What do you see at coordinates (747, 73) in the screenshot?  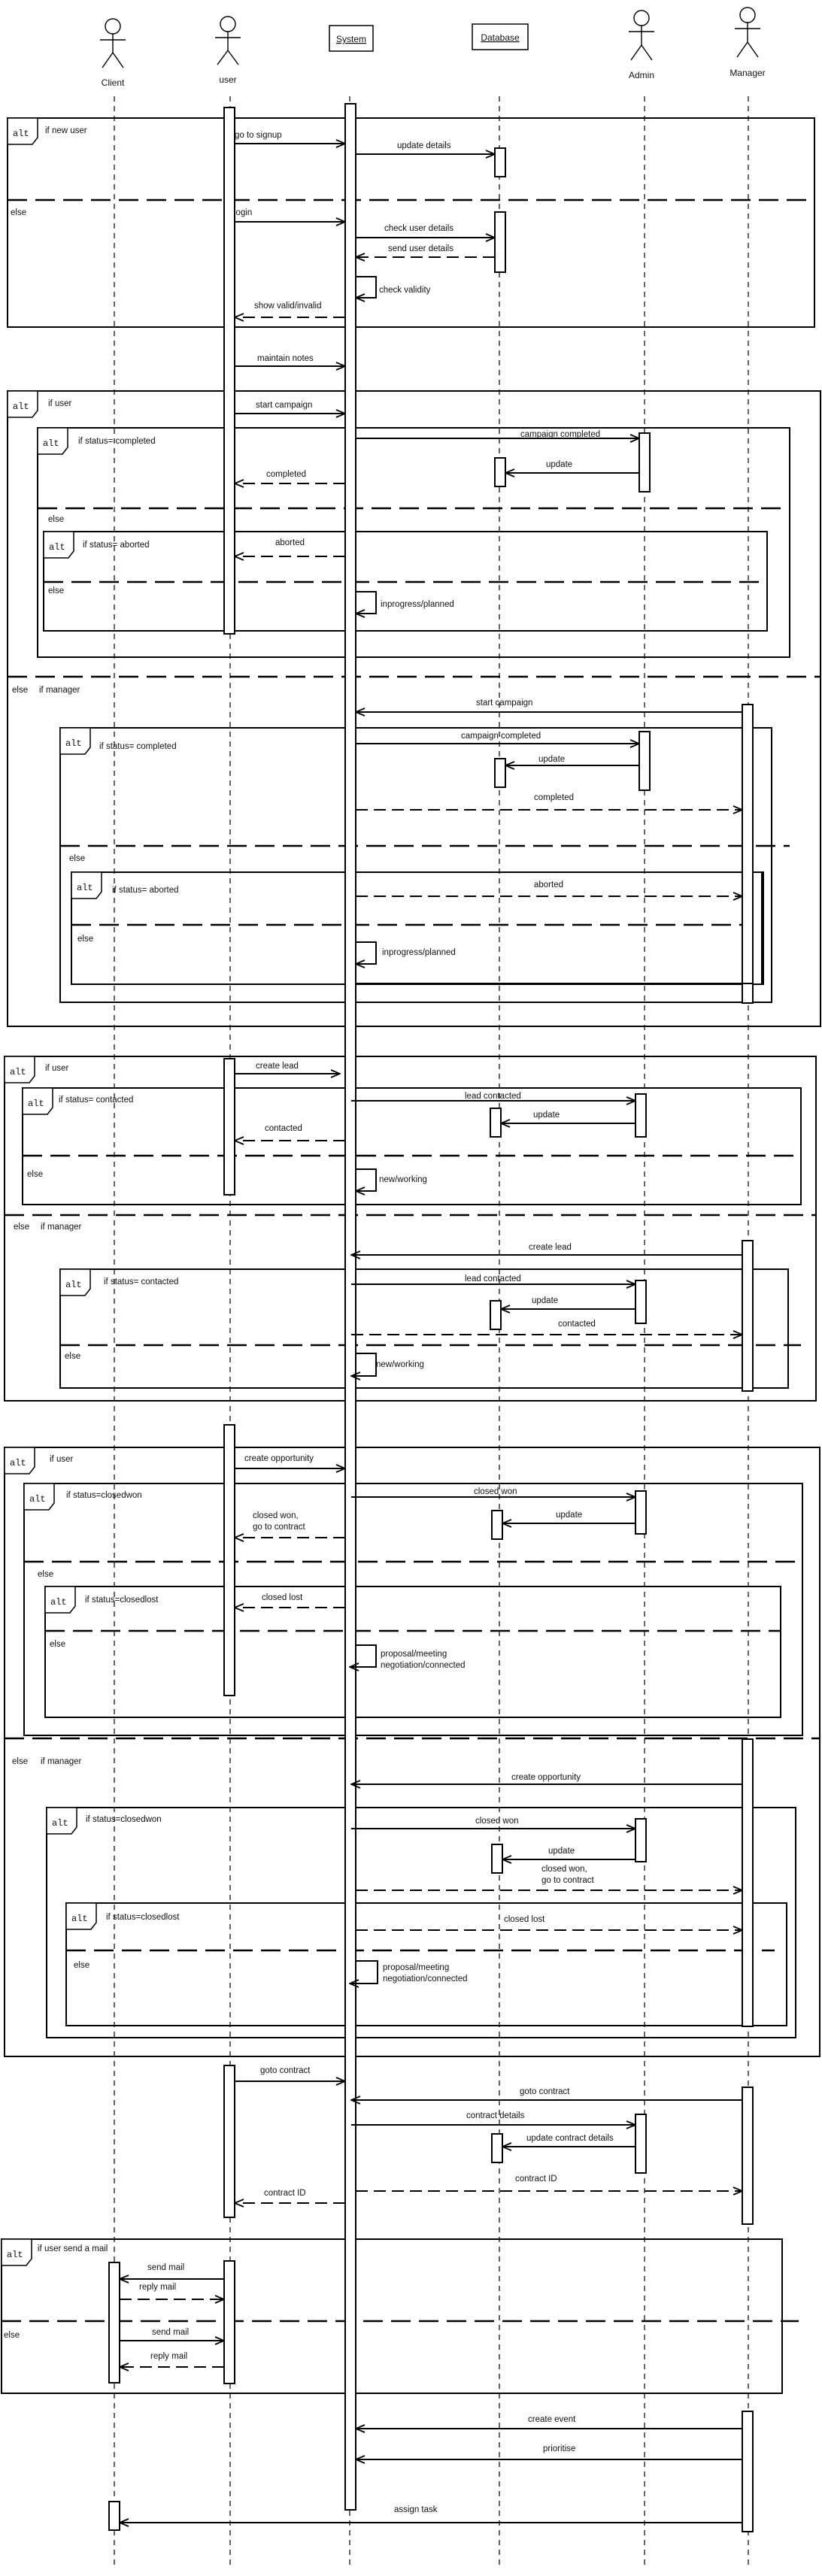 I see `actor-manager-label: Manager` at bounding box center [747, 73].